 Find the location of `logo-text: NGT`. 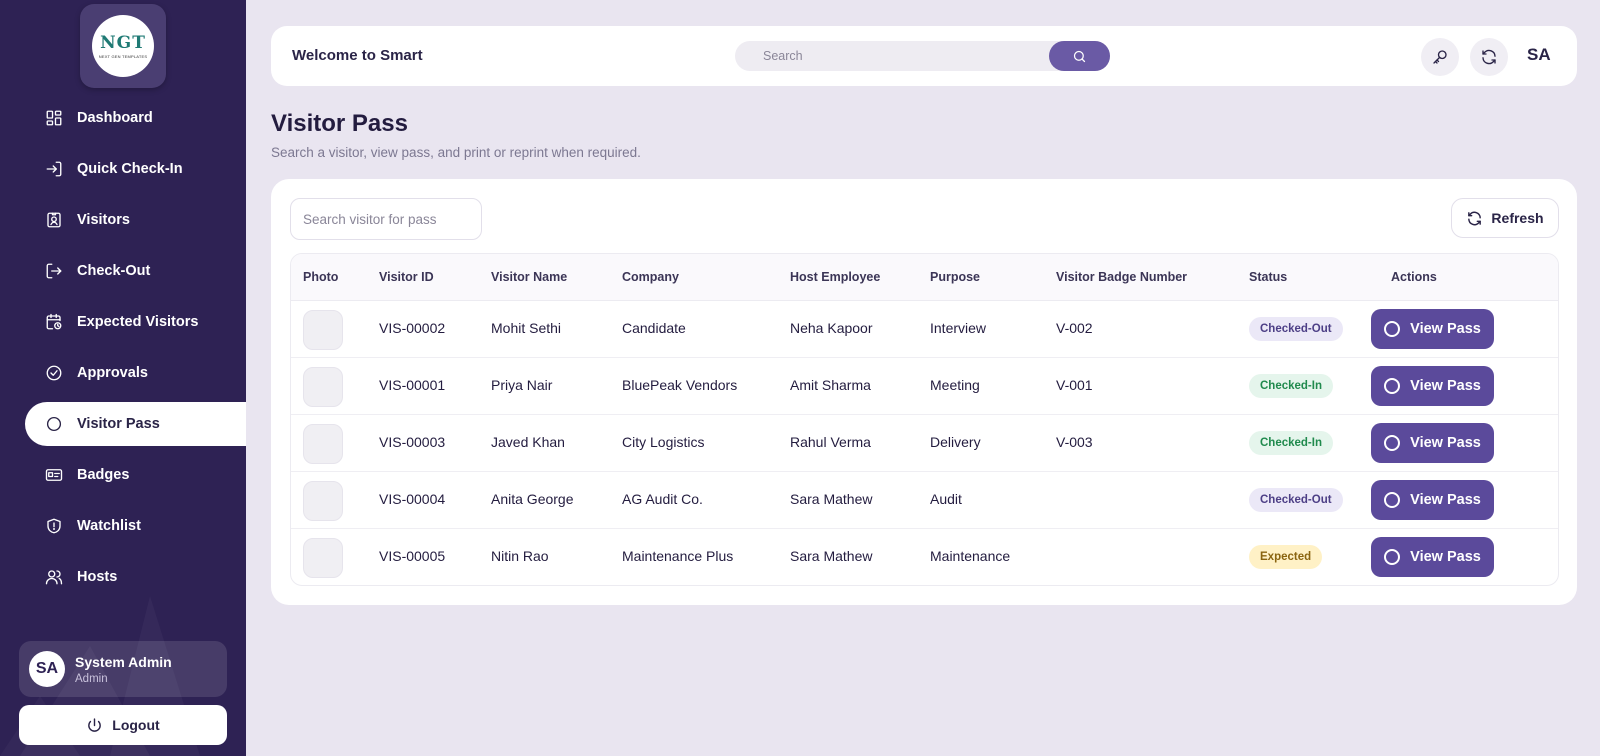

logo-text: NGT is located at coordinates (123, 42).